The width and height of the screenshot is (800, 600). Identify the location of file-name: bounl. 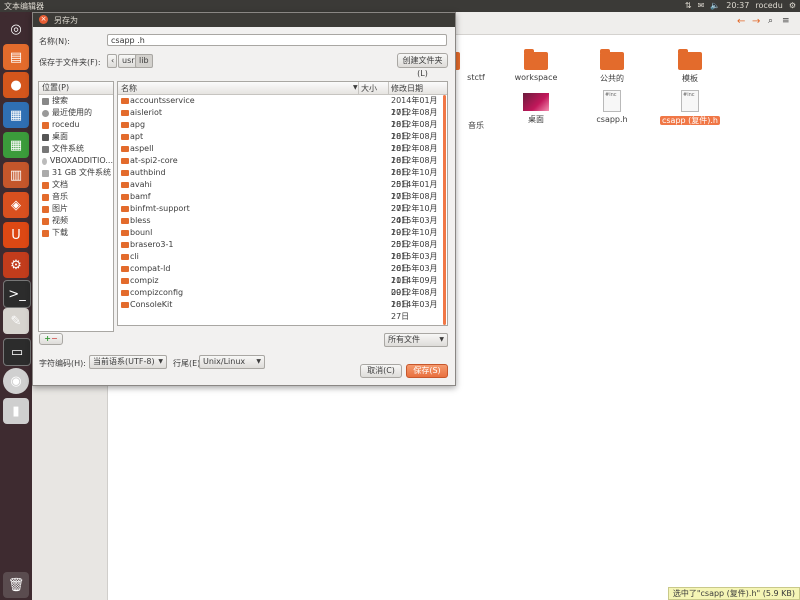
(141, 232).